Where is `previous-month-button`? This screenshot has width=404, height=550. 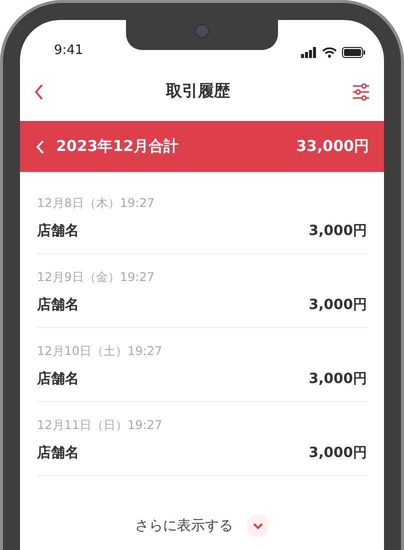 previous-month-button is located at coordinates (40, 147).